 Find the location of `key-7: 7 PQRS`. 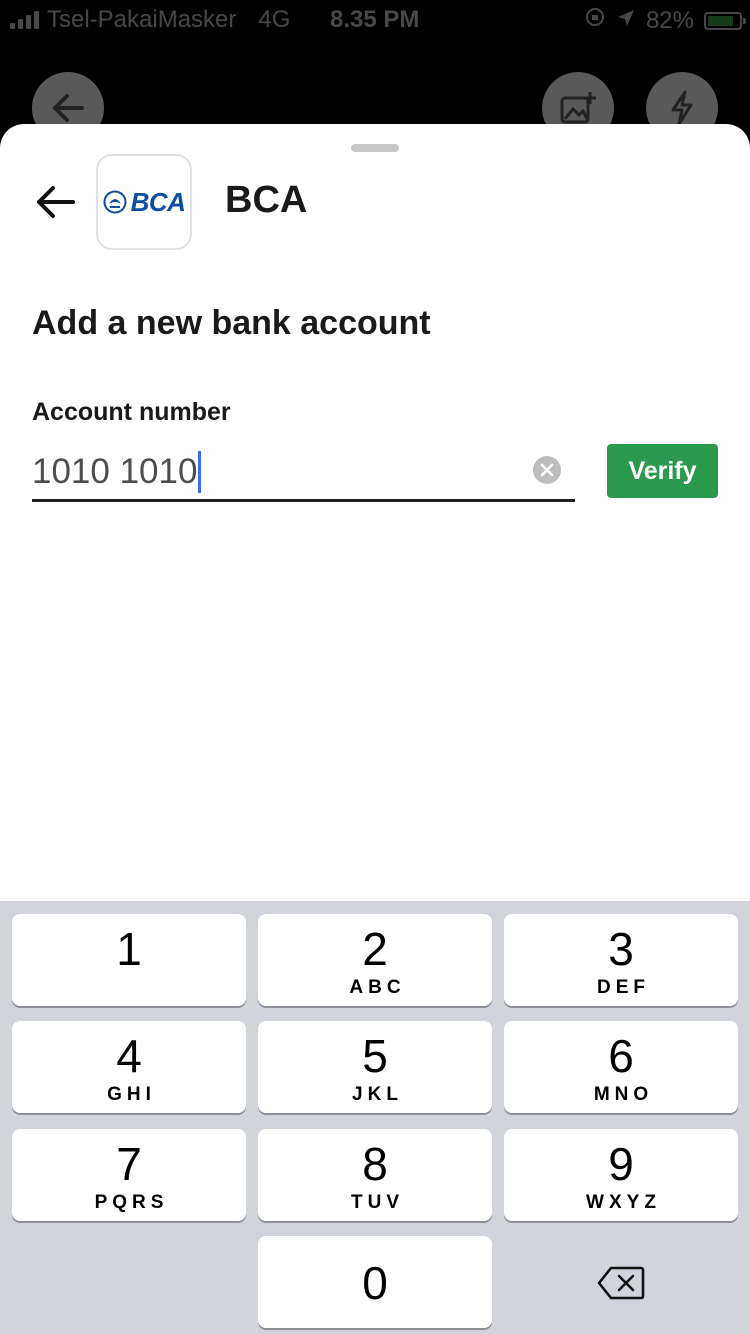

key-7: 7 PQRS is located at coordinates (129, 1175).